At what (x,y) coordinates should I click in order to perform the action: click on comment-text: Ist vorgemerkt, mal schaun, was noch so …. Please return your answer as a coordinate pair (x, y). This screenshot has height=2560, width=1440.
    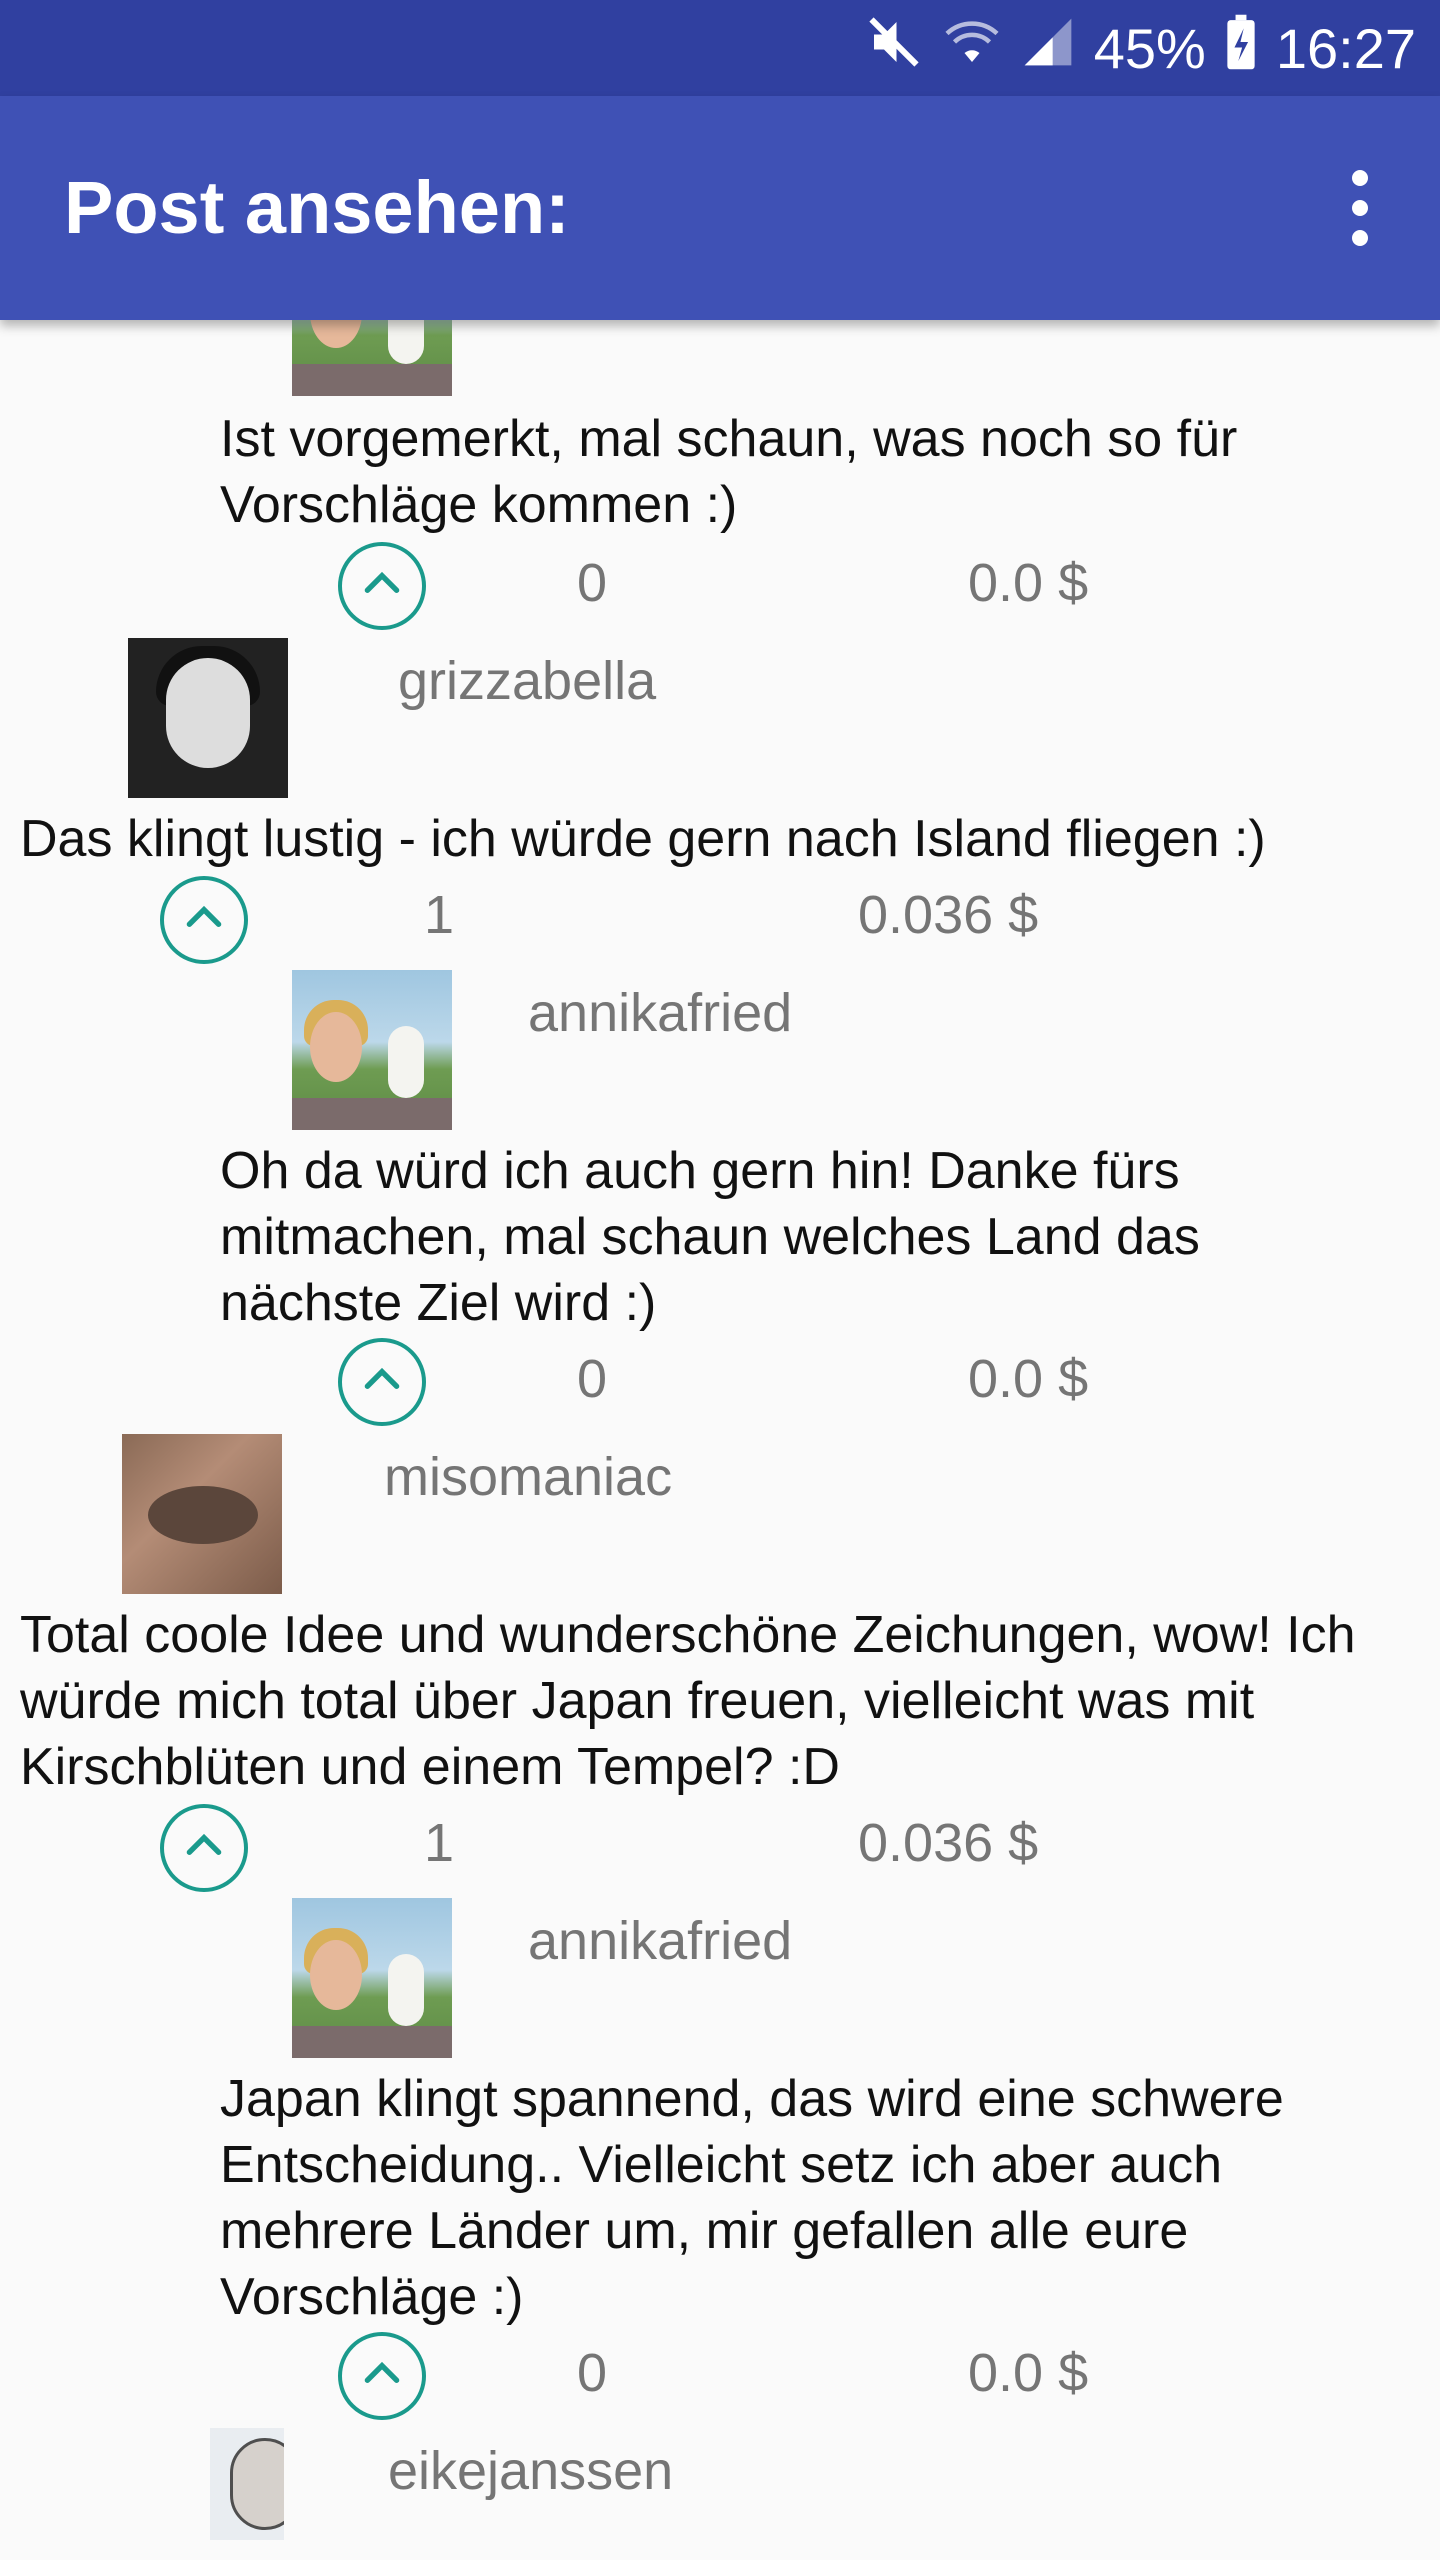
    Looking at the image, I should click on (729, 472).